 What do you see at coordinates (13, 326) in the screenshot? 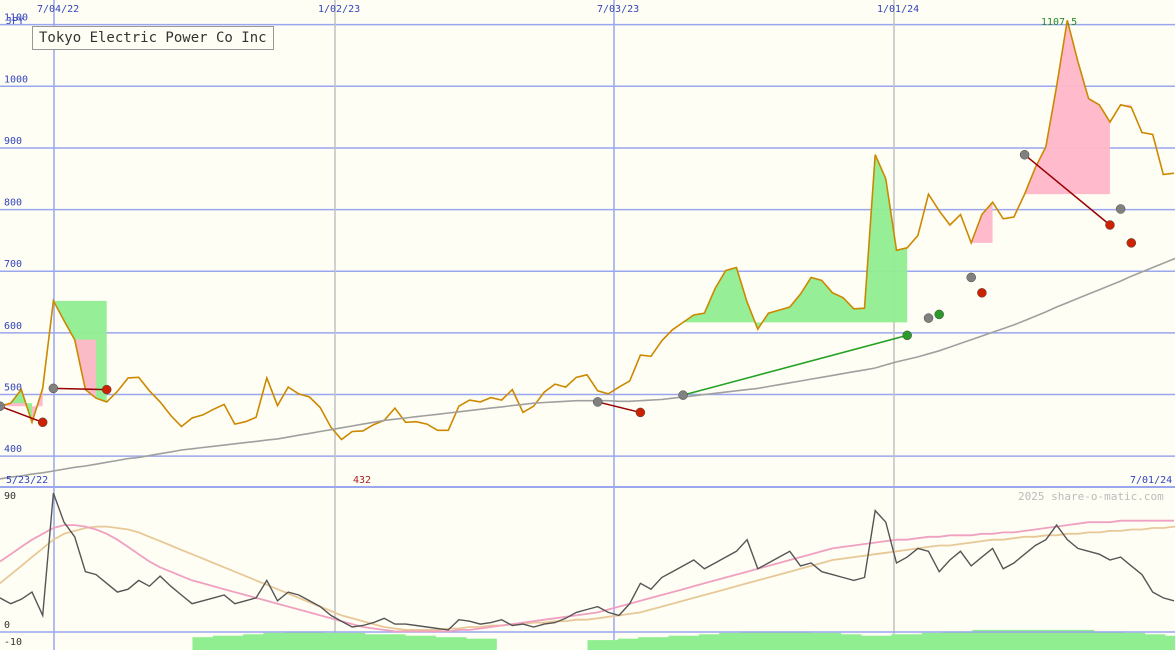
I see `y-tick-label: 600` at bounding box center [13, 326].